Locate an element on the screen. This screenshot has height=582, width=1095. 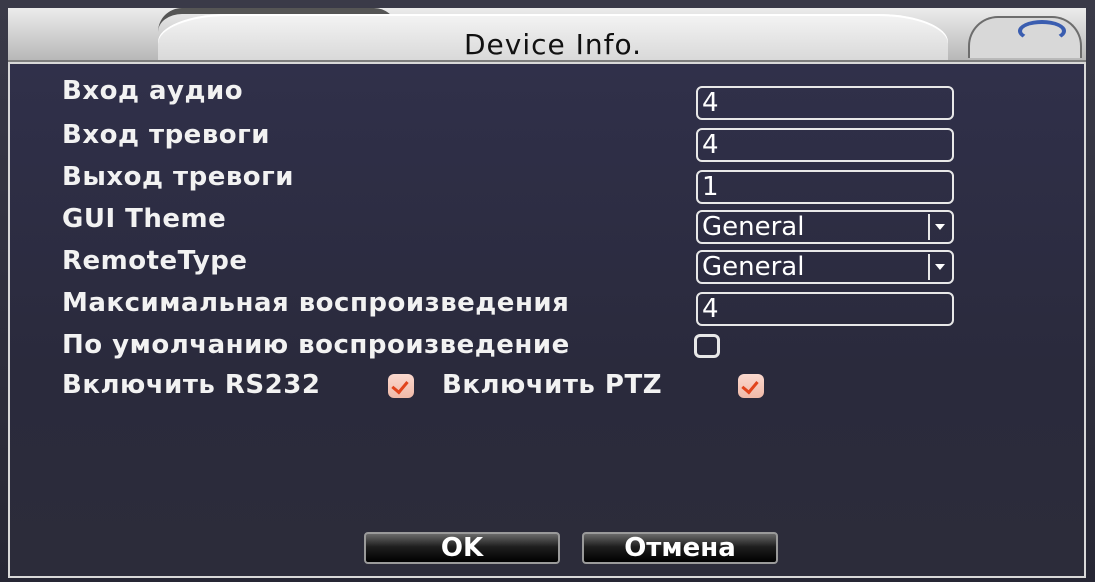
rs232-checkbox is located at coordinates (401, 386).